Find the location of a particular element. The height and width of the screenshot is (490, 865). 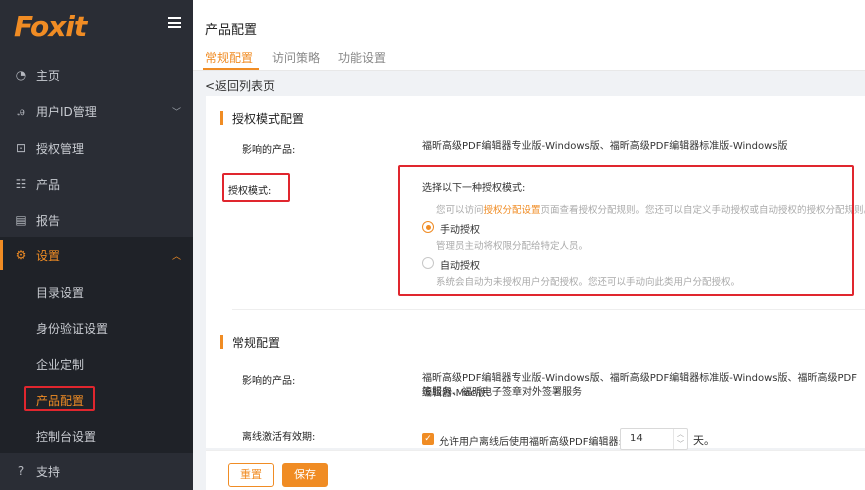

back-to-list-link: <返回列表页 is located at coordinates (240, 85).